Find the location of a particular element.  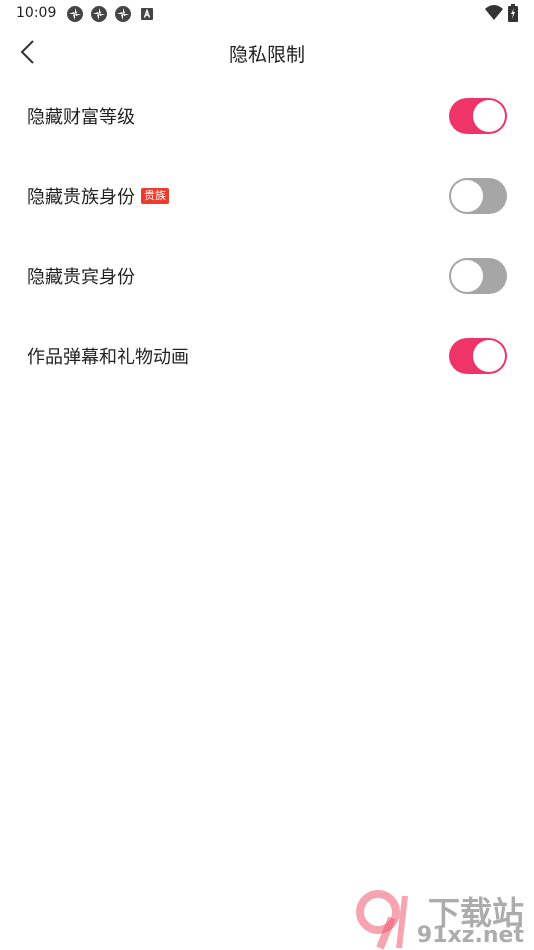

watermark-logo-icon is located at coordinates (382, 920).